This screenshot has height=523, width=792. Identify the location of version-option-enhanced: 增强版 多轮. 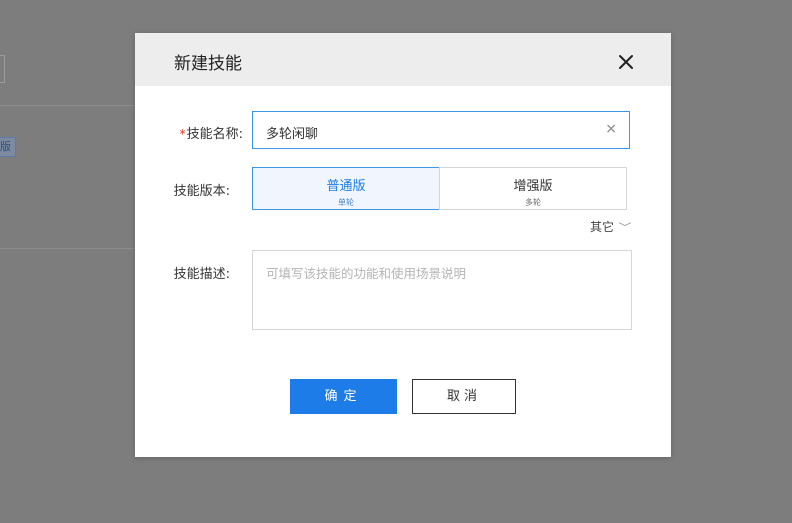
(533, 188).